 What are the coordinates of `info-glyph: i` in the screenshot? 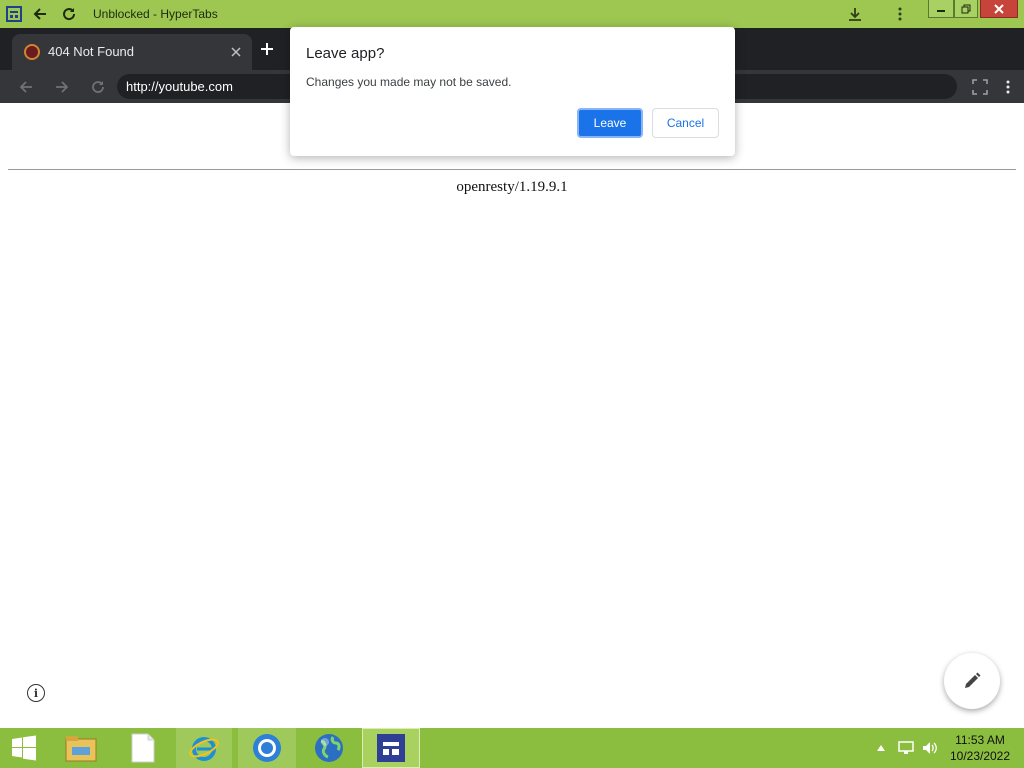 It's located at (36, 693).